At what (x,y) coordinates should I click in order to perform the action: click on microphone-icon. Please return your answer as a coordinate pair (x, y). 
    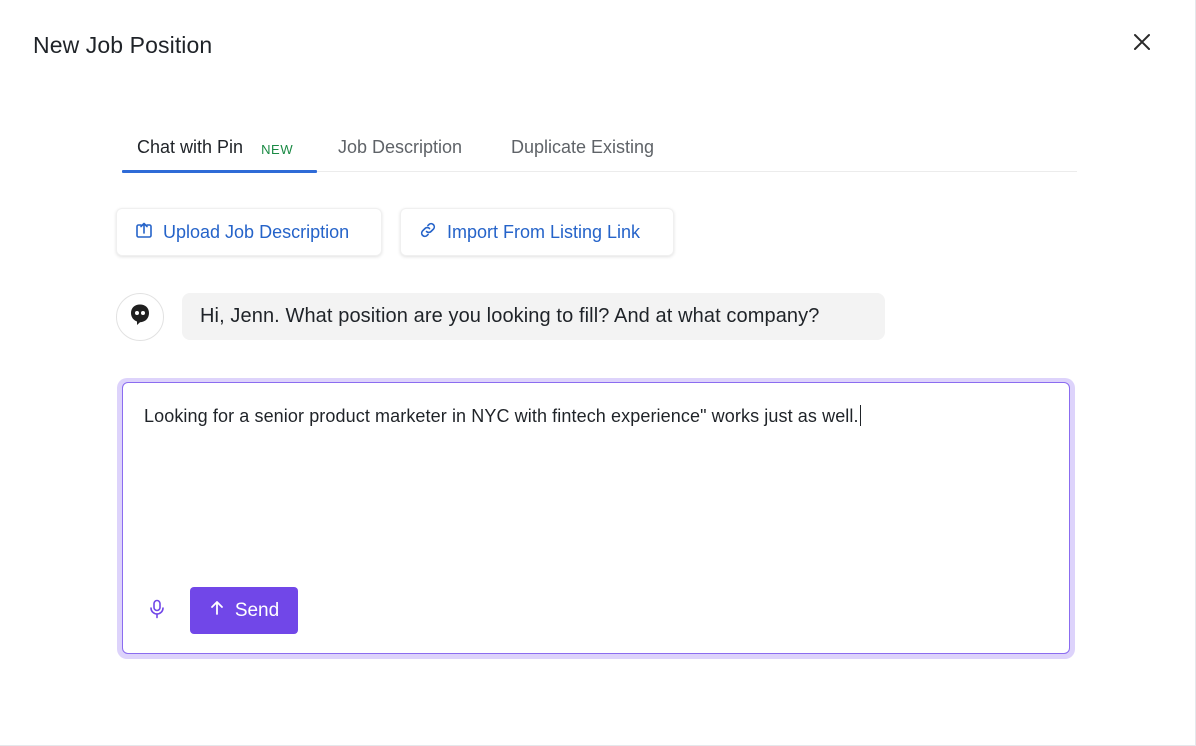
    Looking at the image, I should click on (157, 611).